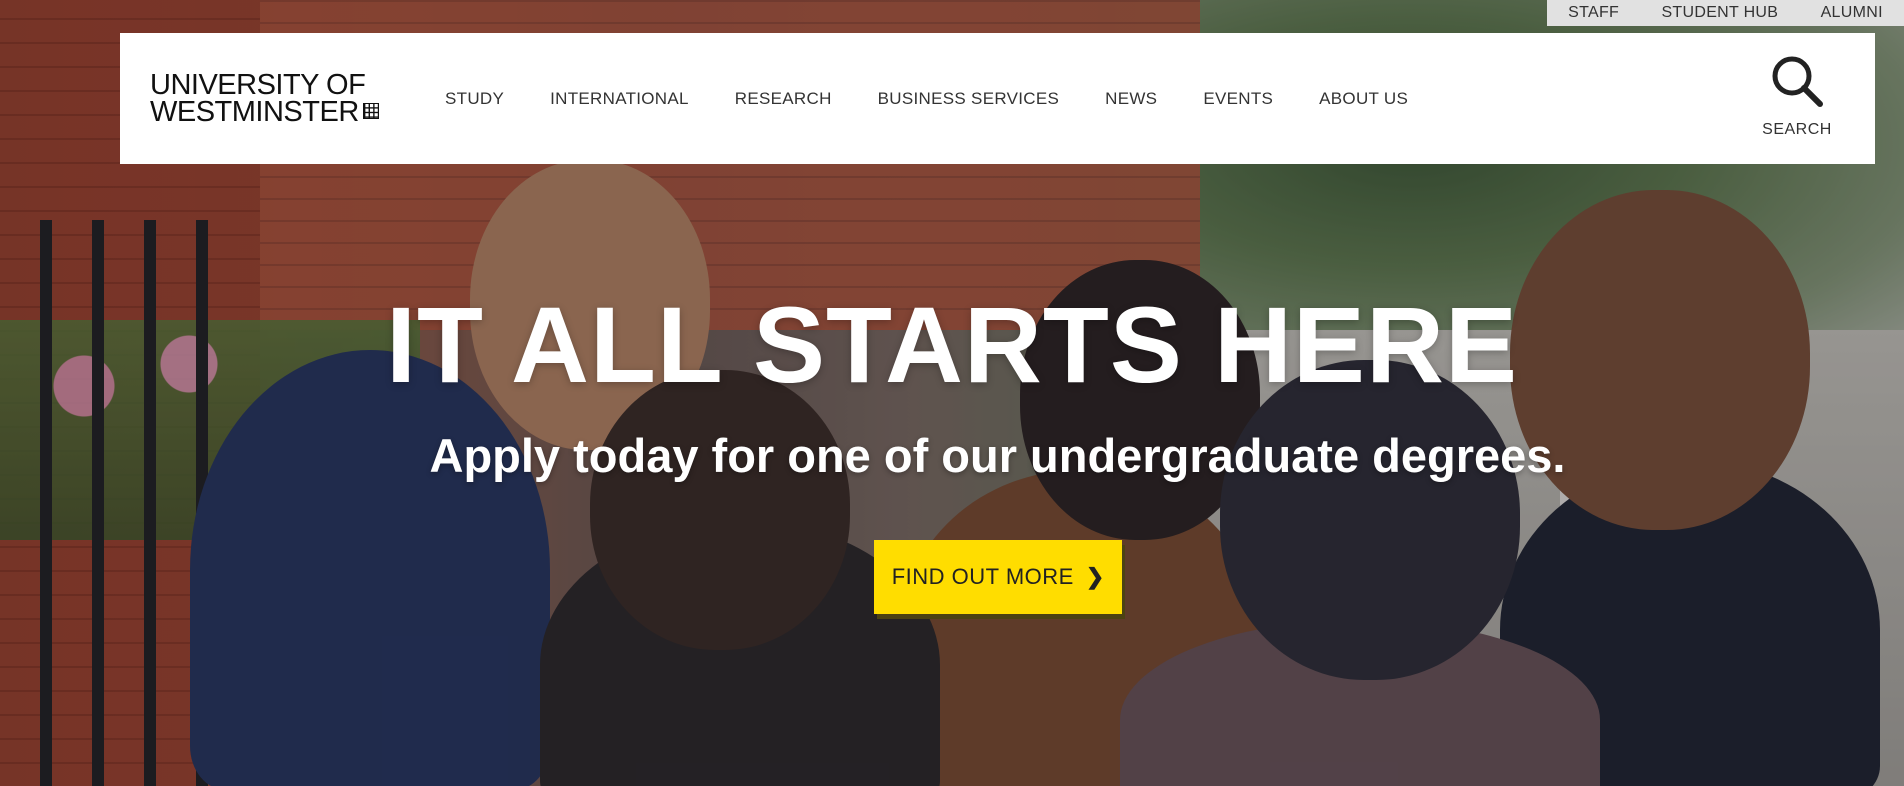 The image size is (1904, 786). What do you see at coordinates (1238, 99) in the screenshot?
I see `nav-item-events: EVENTS` at bounding box center [1238, 99].